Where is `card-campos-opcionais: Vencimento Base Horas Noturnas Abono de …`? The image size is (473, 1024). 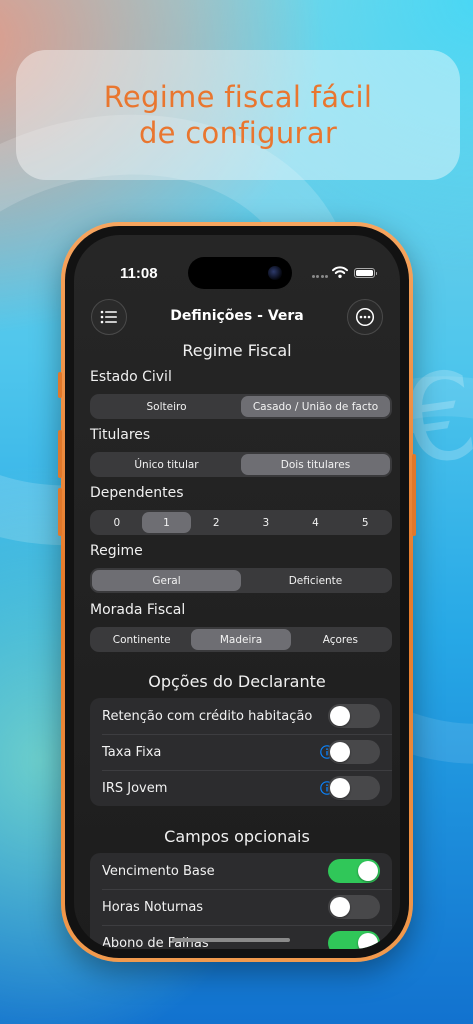
card-campos-opcionais: Vencimento Base Horas Noturnas Abono de … is located at coordinates (241, 901).